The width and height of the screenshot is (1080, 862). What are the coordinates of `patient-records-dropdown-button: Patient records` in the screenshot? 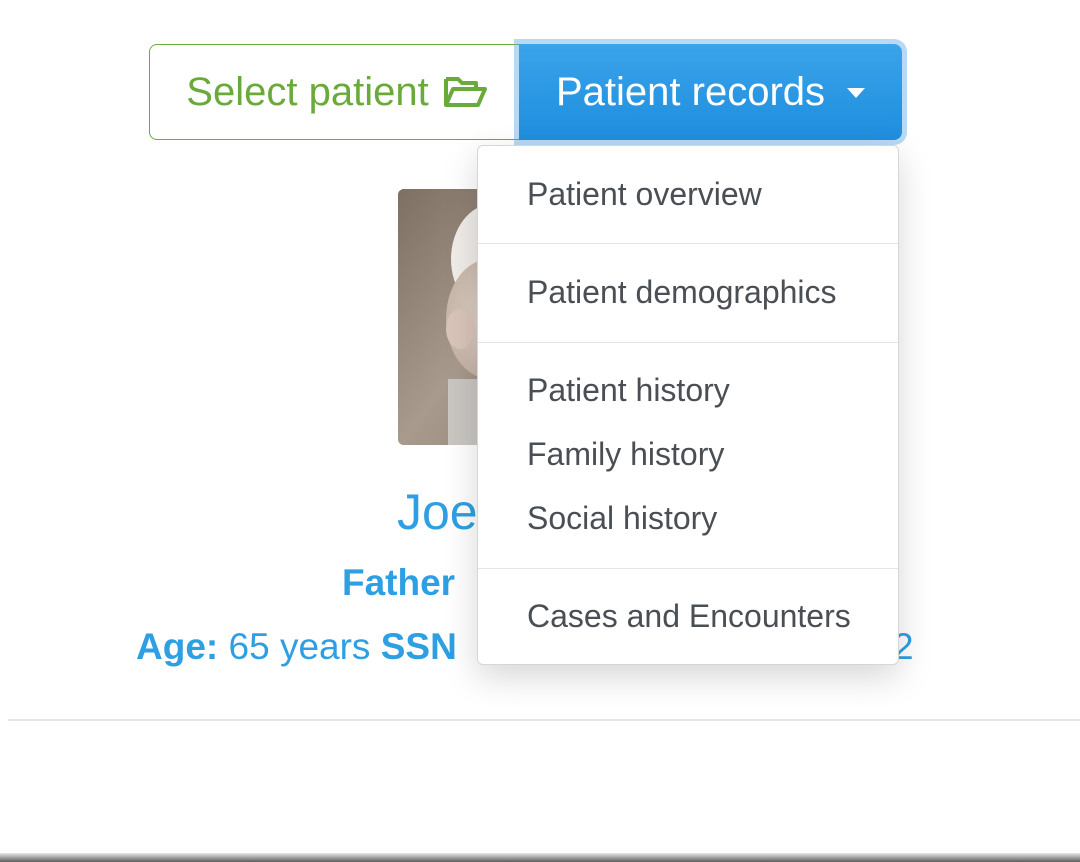 It's located at (710, 92).